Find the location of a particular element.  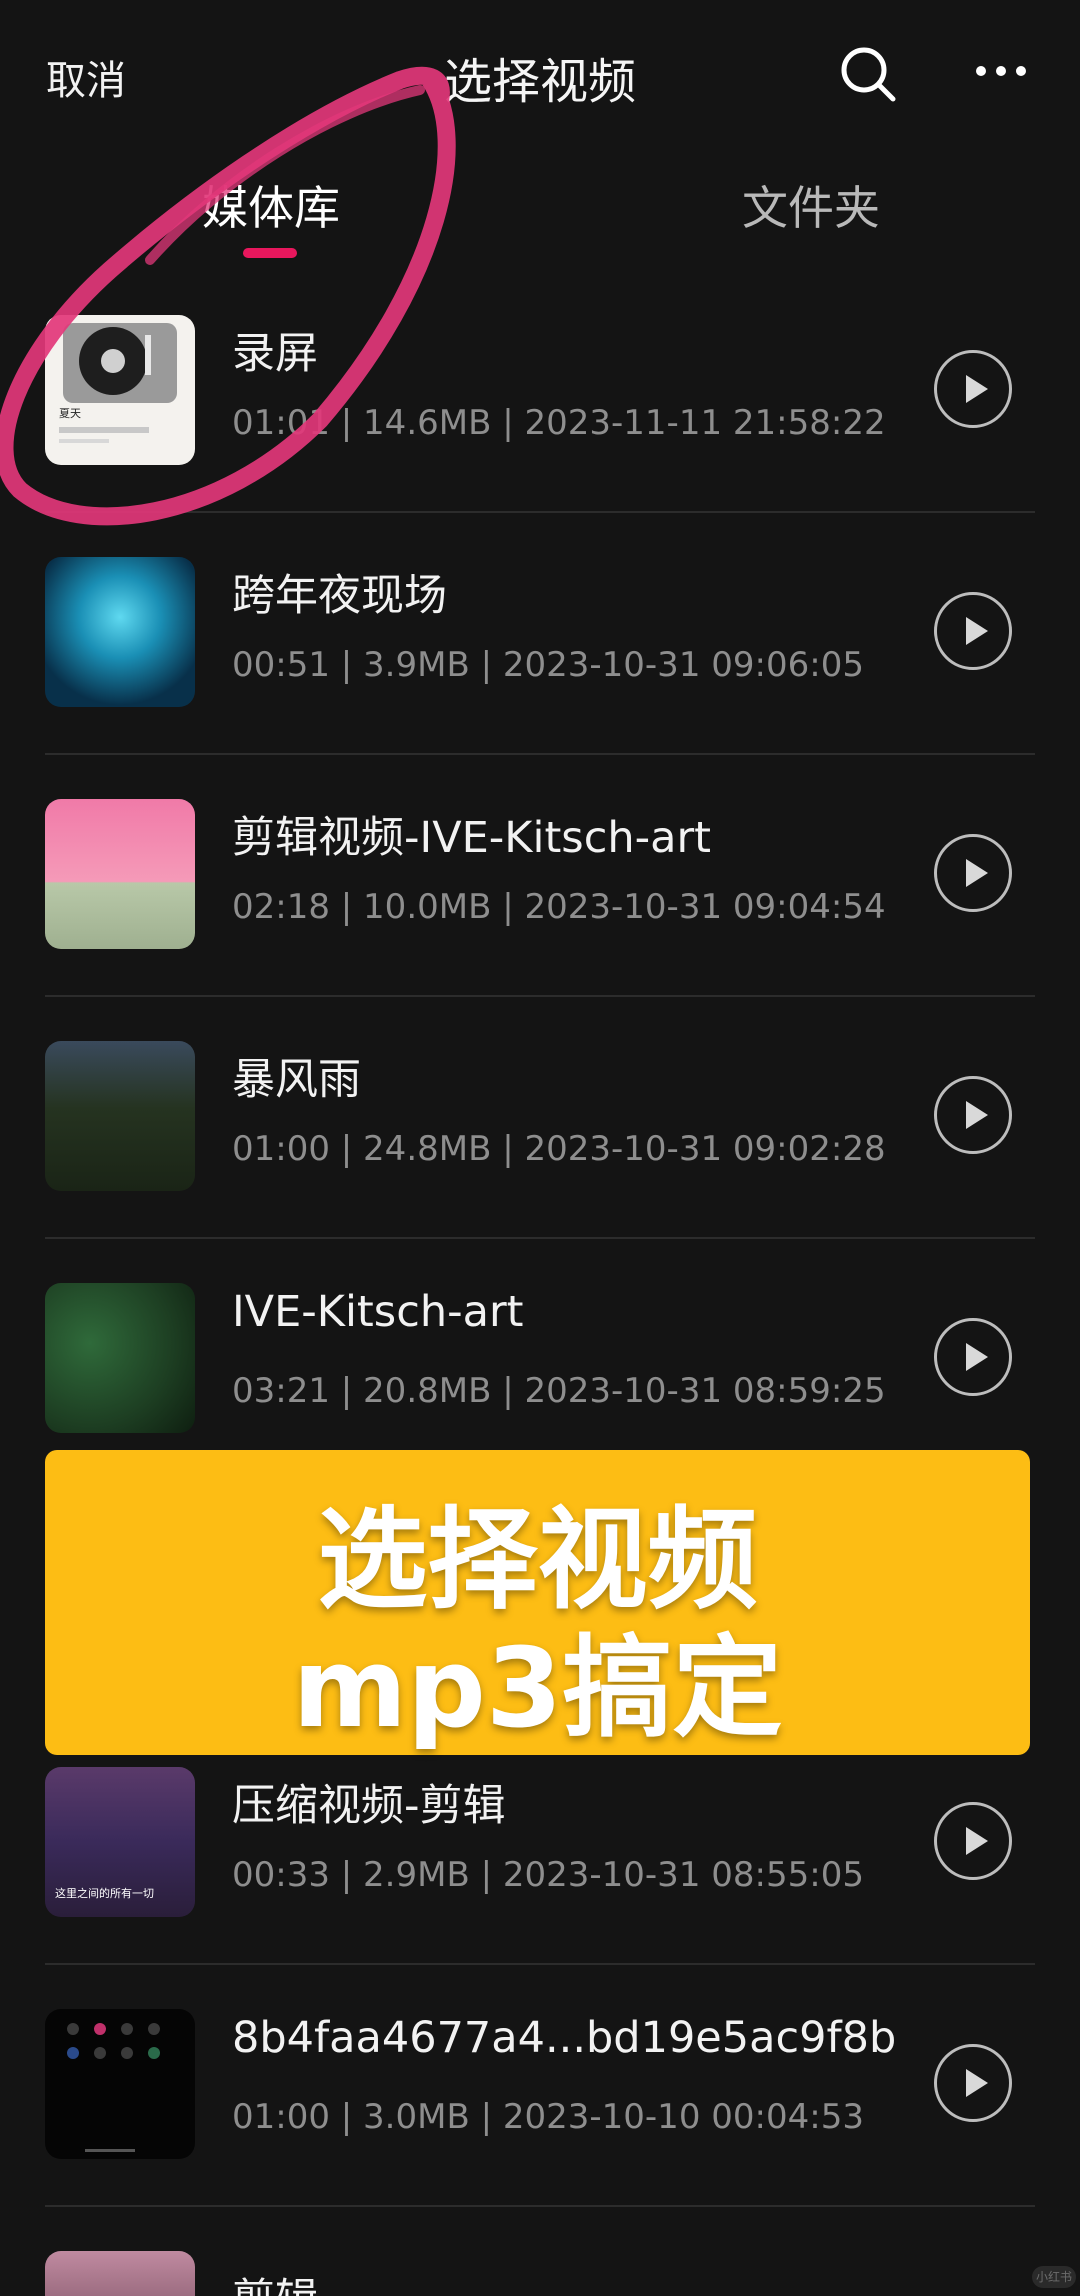

video-item: 暴风雨 01:00 | 24.8MB | 2023-10-31 09:02:28 is located at coordinates (540, 1162).